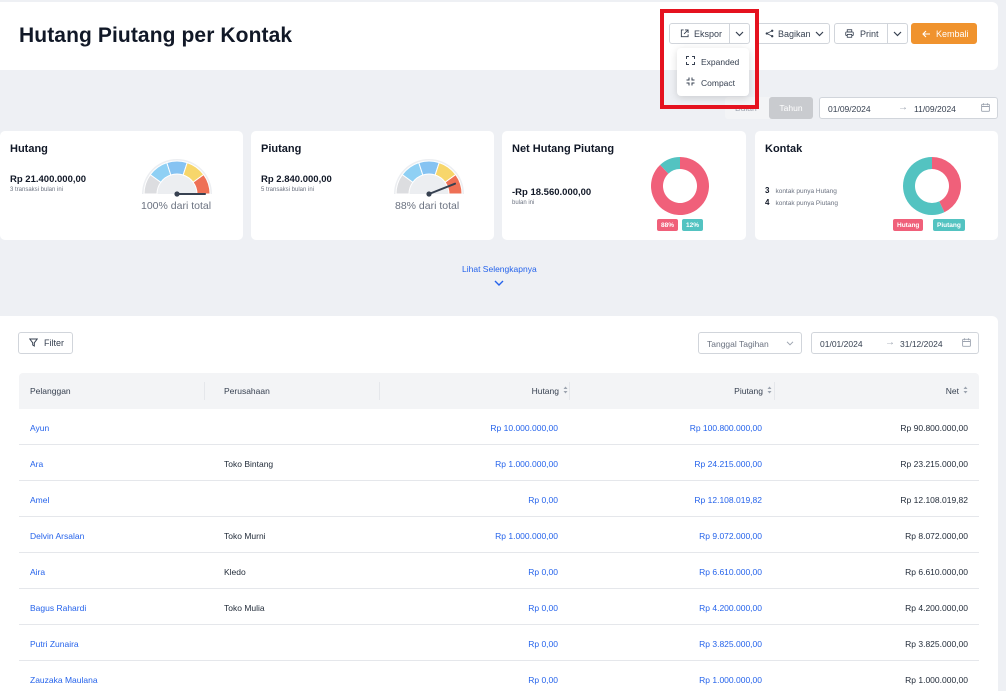 The width and height of the screenshot is (1006, 691). What do you see at coordinates (784, 149) in the screenshot?
I see `kontak-card-title: Kontak` at bounding box center [784, 149].